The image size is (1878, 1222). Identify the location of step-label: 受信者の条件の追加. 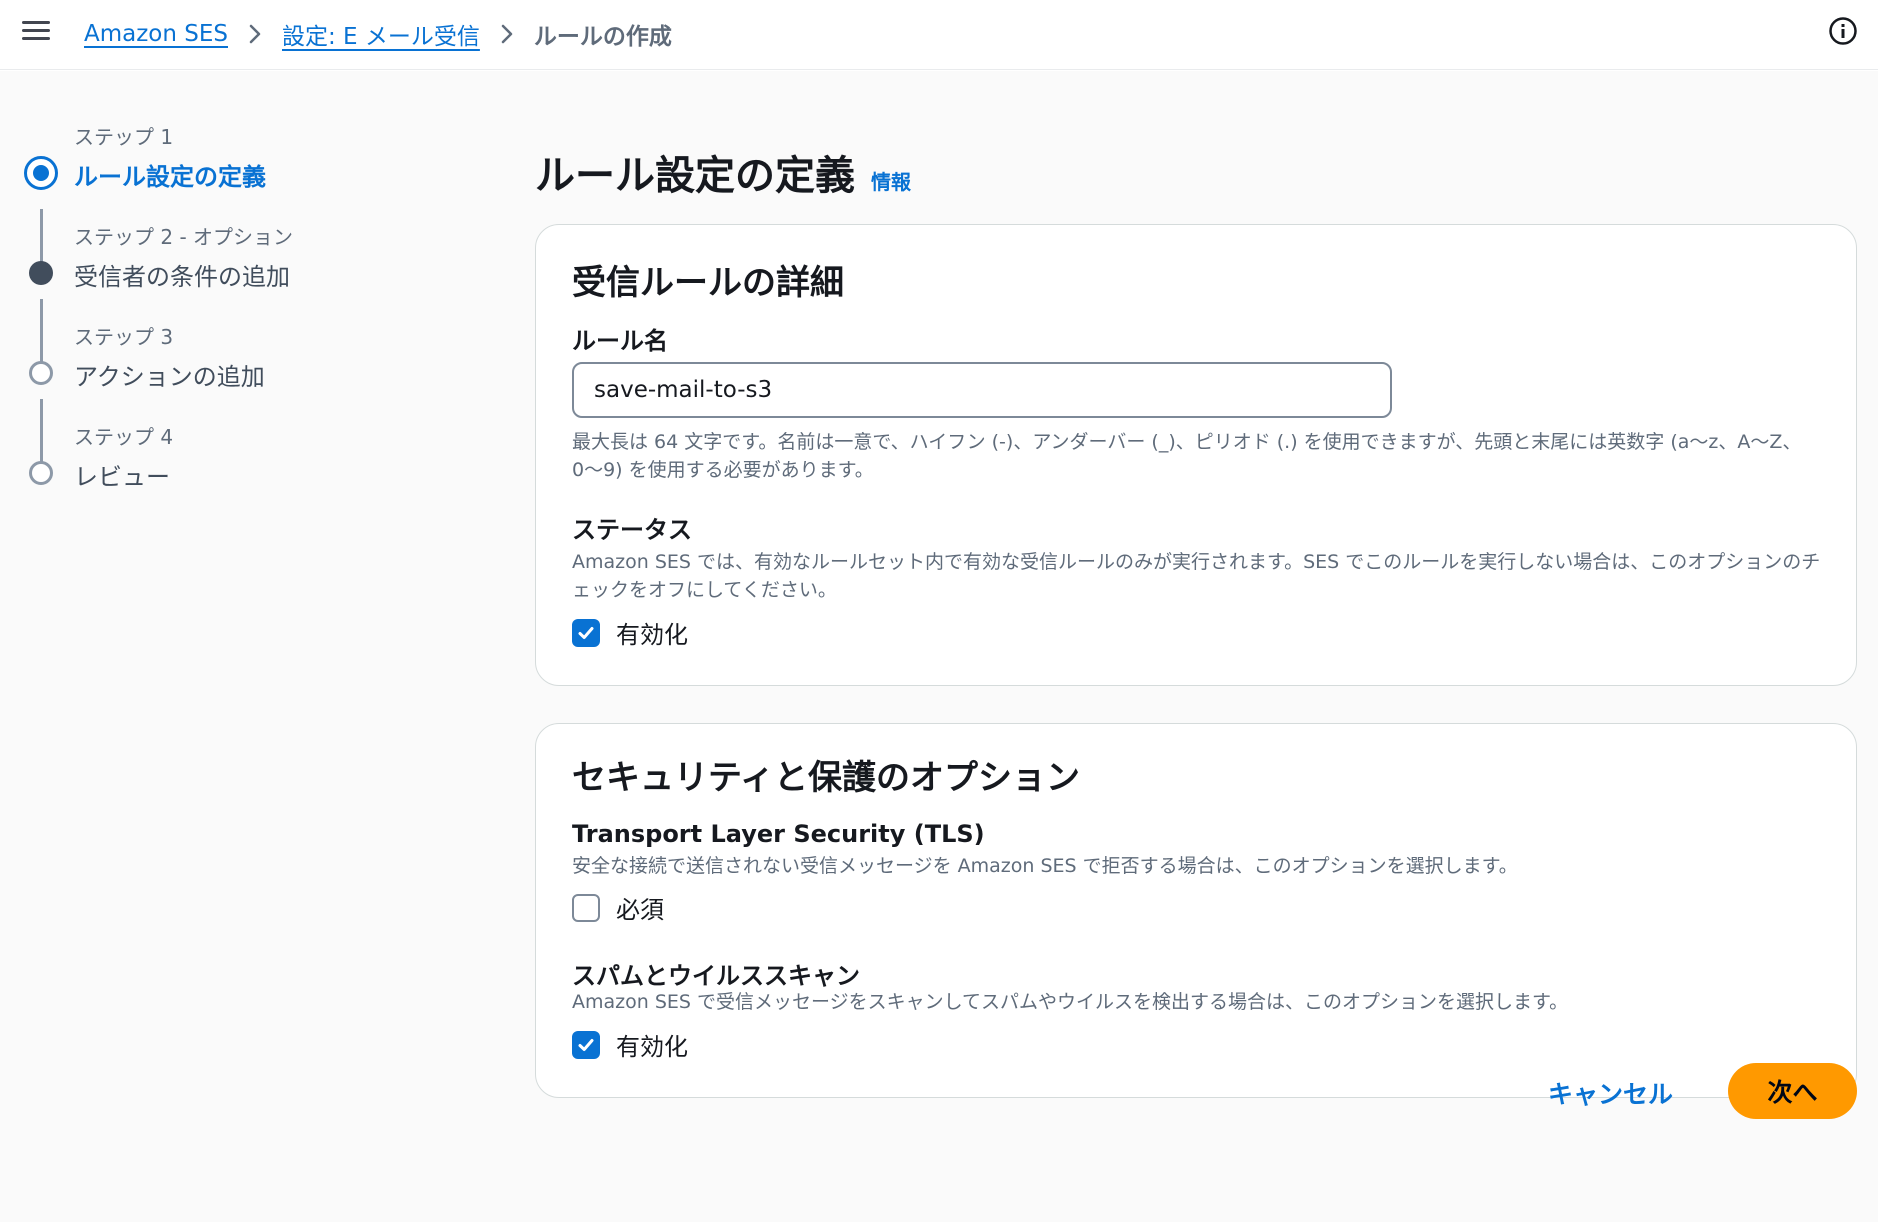
(182, 277).